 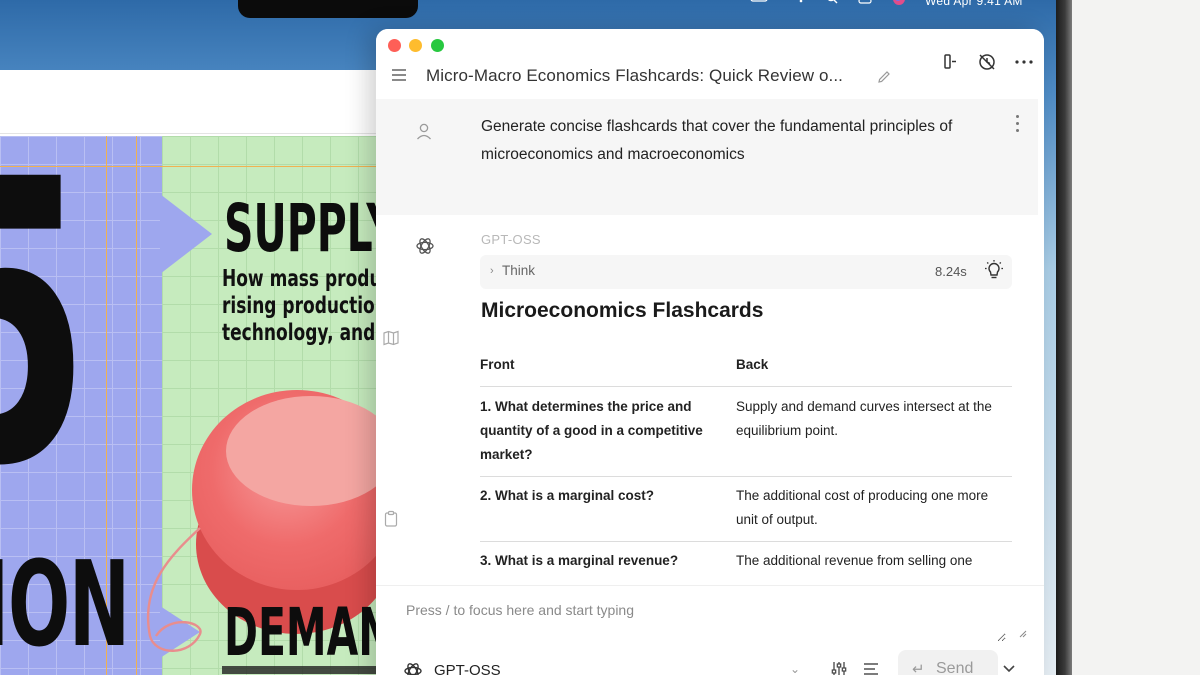 What do you see at coordinates (884, 77) in the screenshot?
I see `edit-title-icon` at bounding box center [884, 77].